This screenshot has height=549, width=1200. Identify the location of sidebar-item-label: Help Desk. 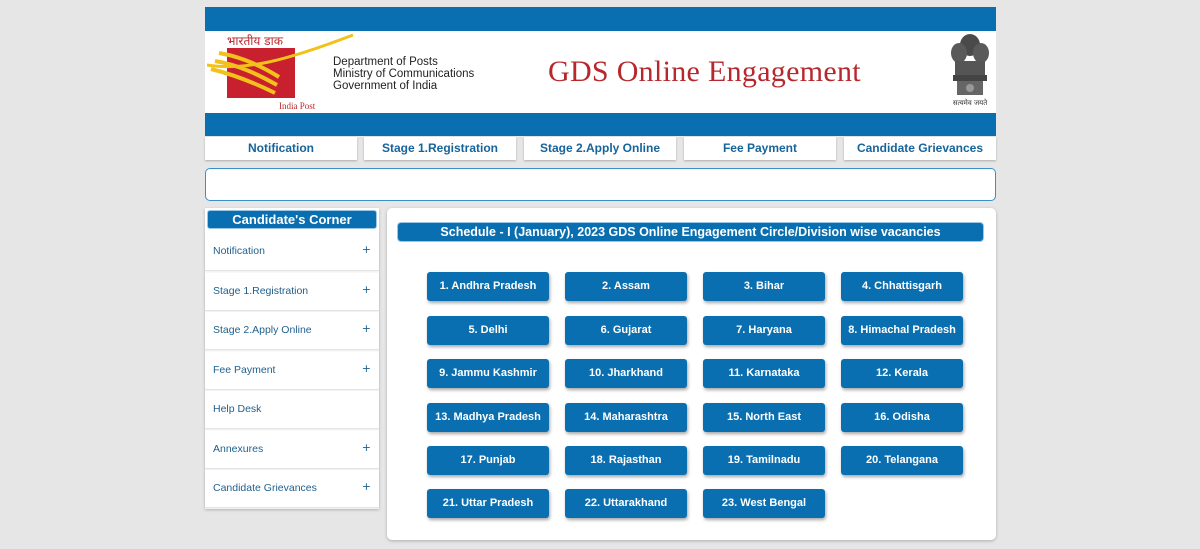
(237, 409).